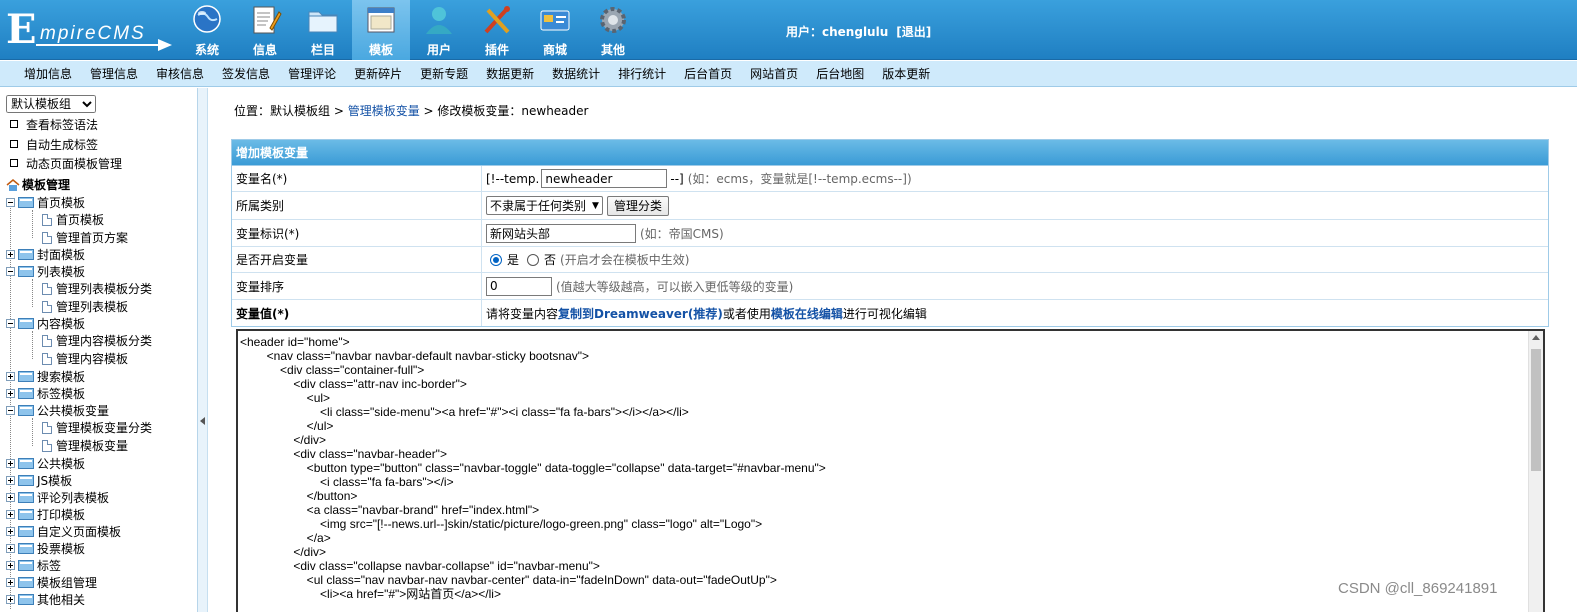  What do you see at coordinates (85, 358) in the screenshot?
I see `tree-leaf-content-manage: 管理内容模板` at bounding box center [85, 358].